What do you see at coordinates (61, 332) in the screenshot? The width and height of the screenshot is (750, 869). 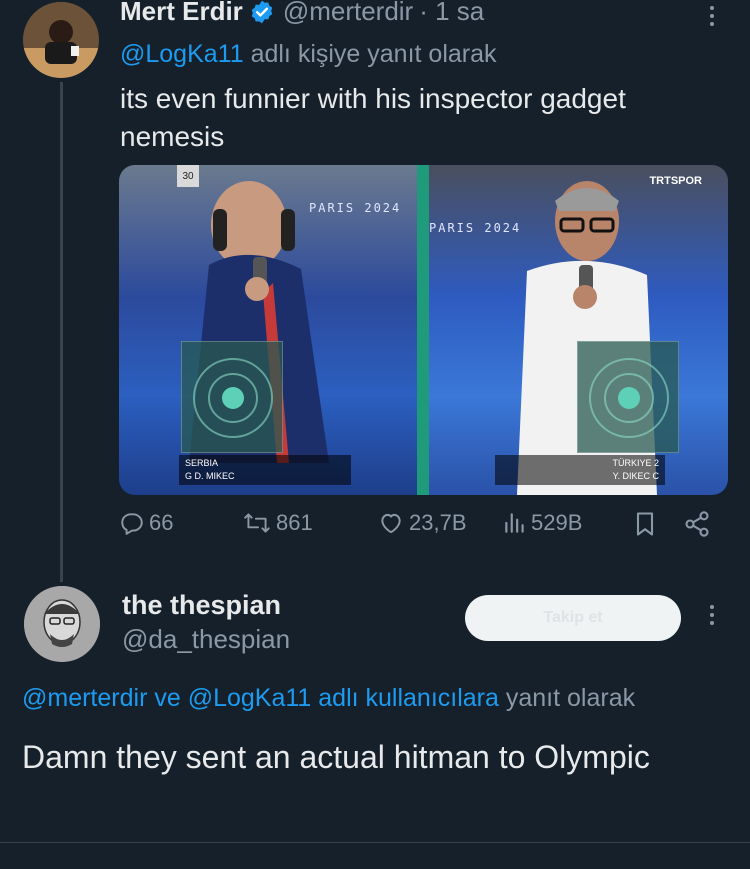 I see `thread-connector-line` at bounding box center [61, 332].